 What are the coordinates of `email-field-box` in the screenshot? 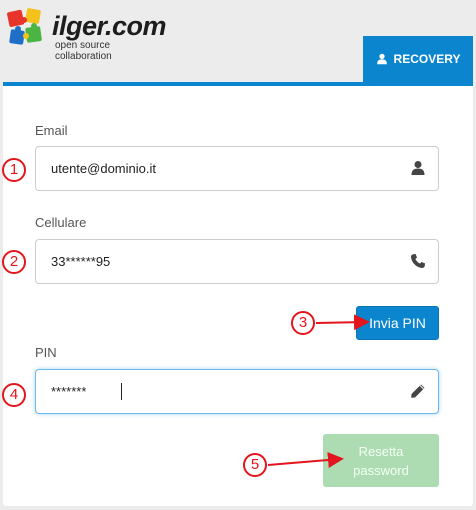 It's located at (237, 168).